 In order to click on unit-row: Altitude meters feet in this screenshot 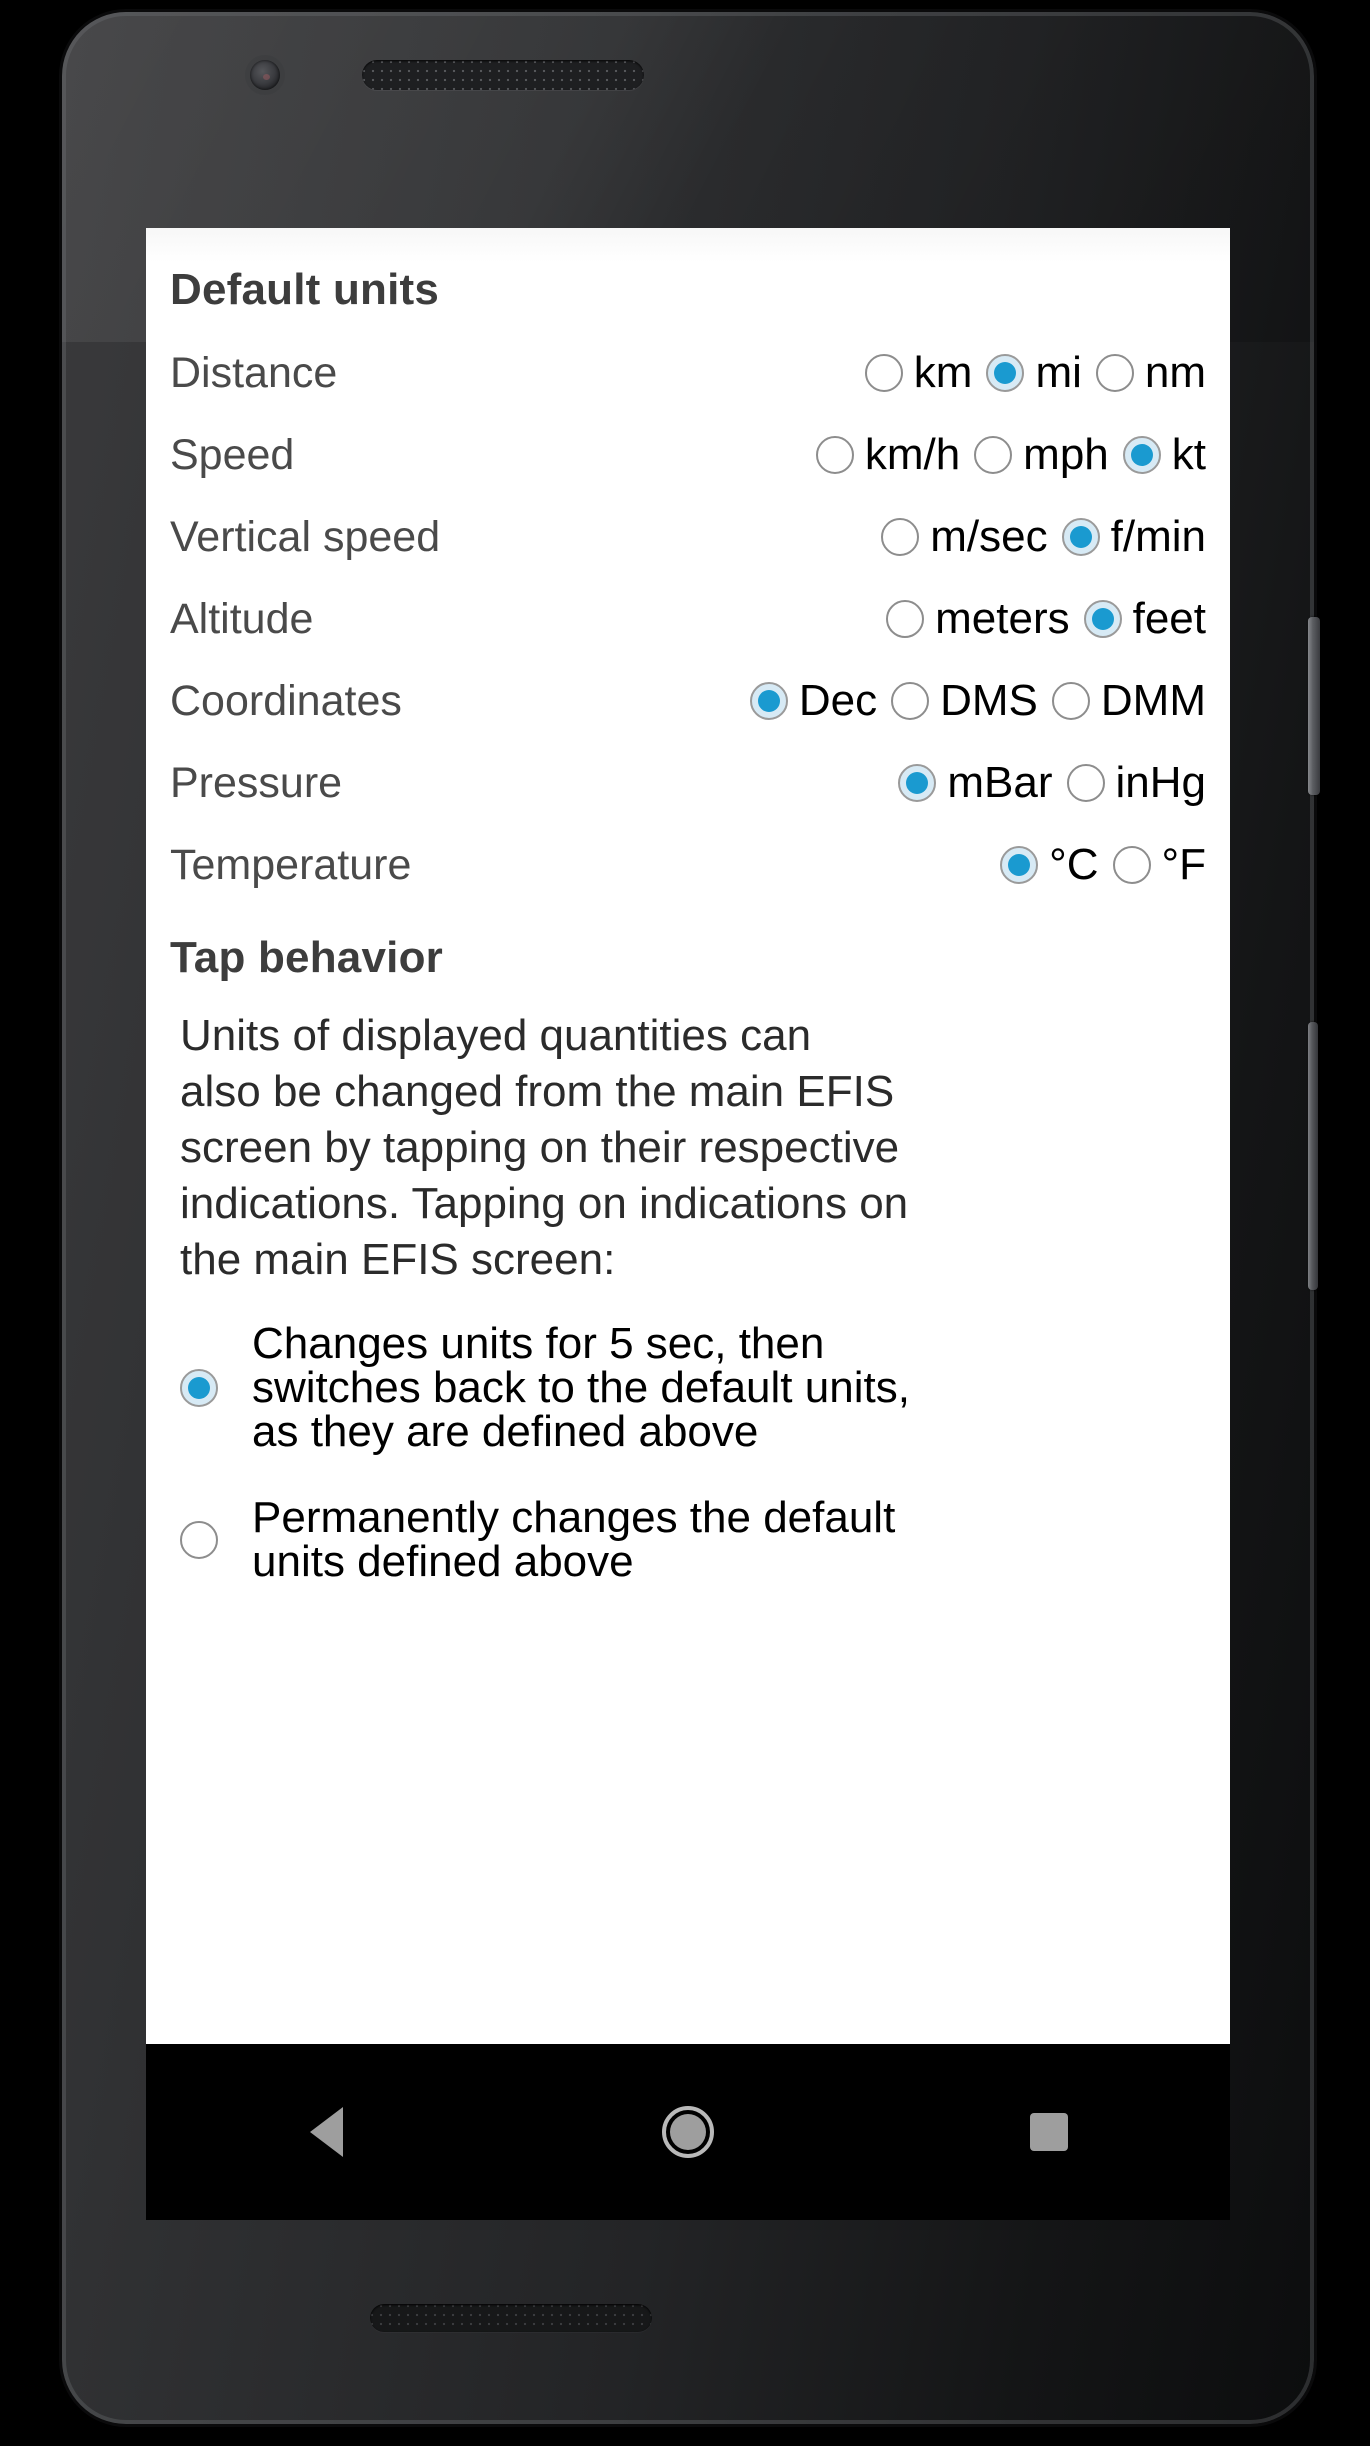, I will do `click(688, 619)`.